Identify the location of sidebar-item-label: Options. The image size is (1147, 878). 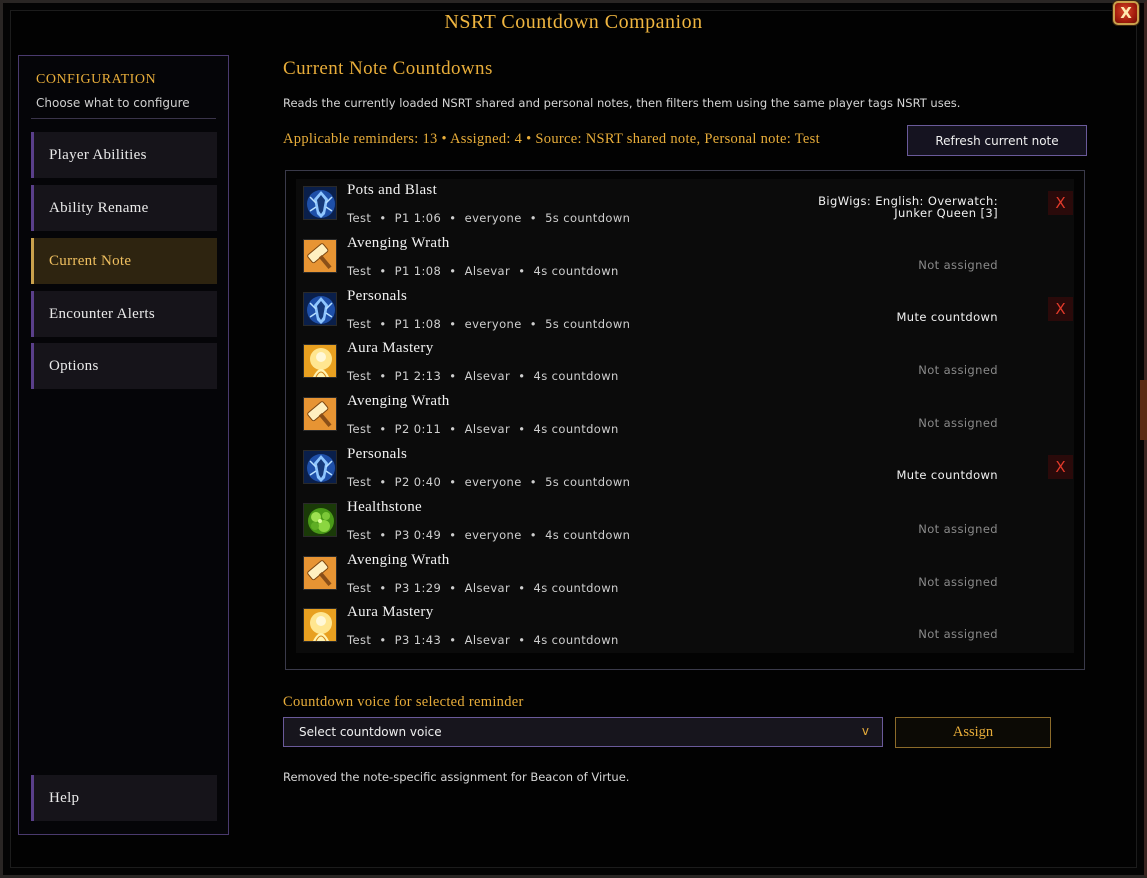
(74, 365).